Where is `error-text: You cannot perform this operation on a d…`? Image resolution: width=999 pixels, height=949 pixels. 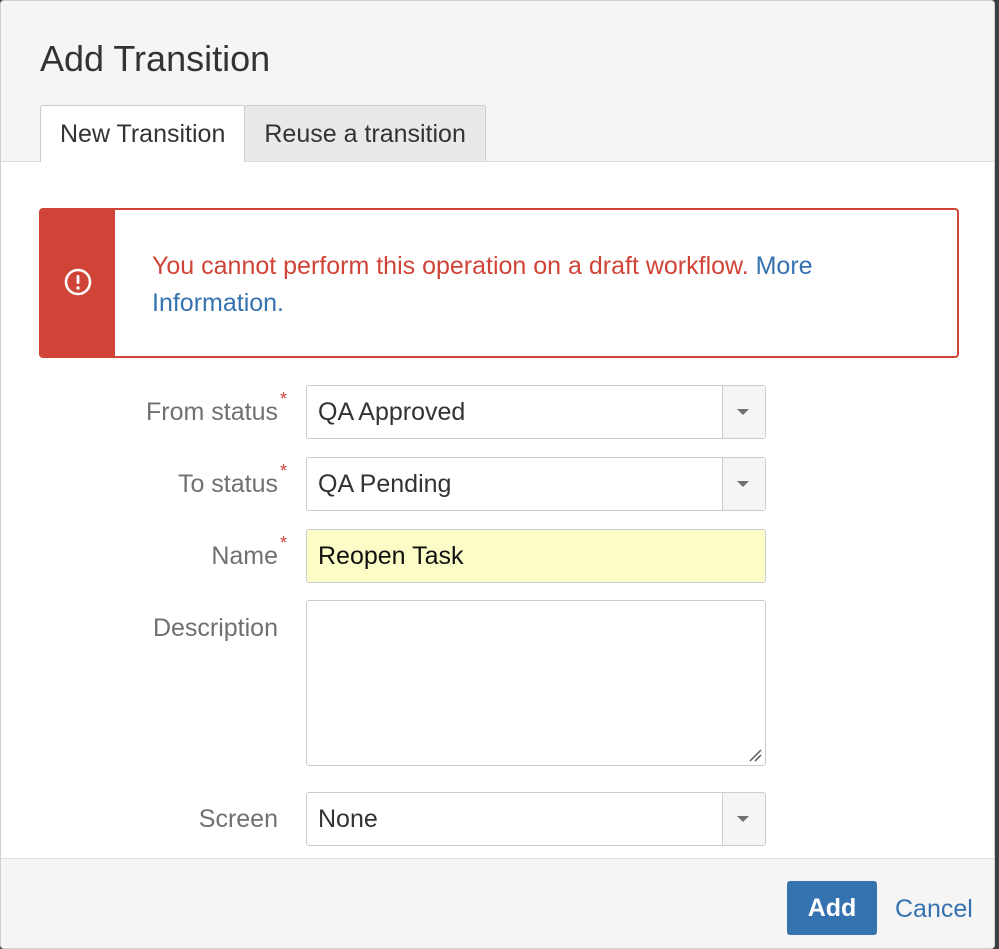 error-text: You cannot perform this operation on a d… is located at coordinates (519, 285).